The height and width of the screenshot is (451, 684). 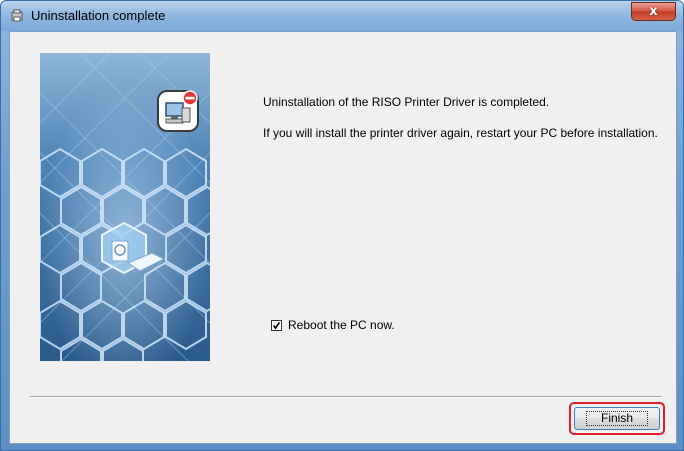 I want to click on close-button: x, so click(x=653, y=11).